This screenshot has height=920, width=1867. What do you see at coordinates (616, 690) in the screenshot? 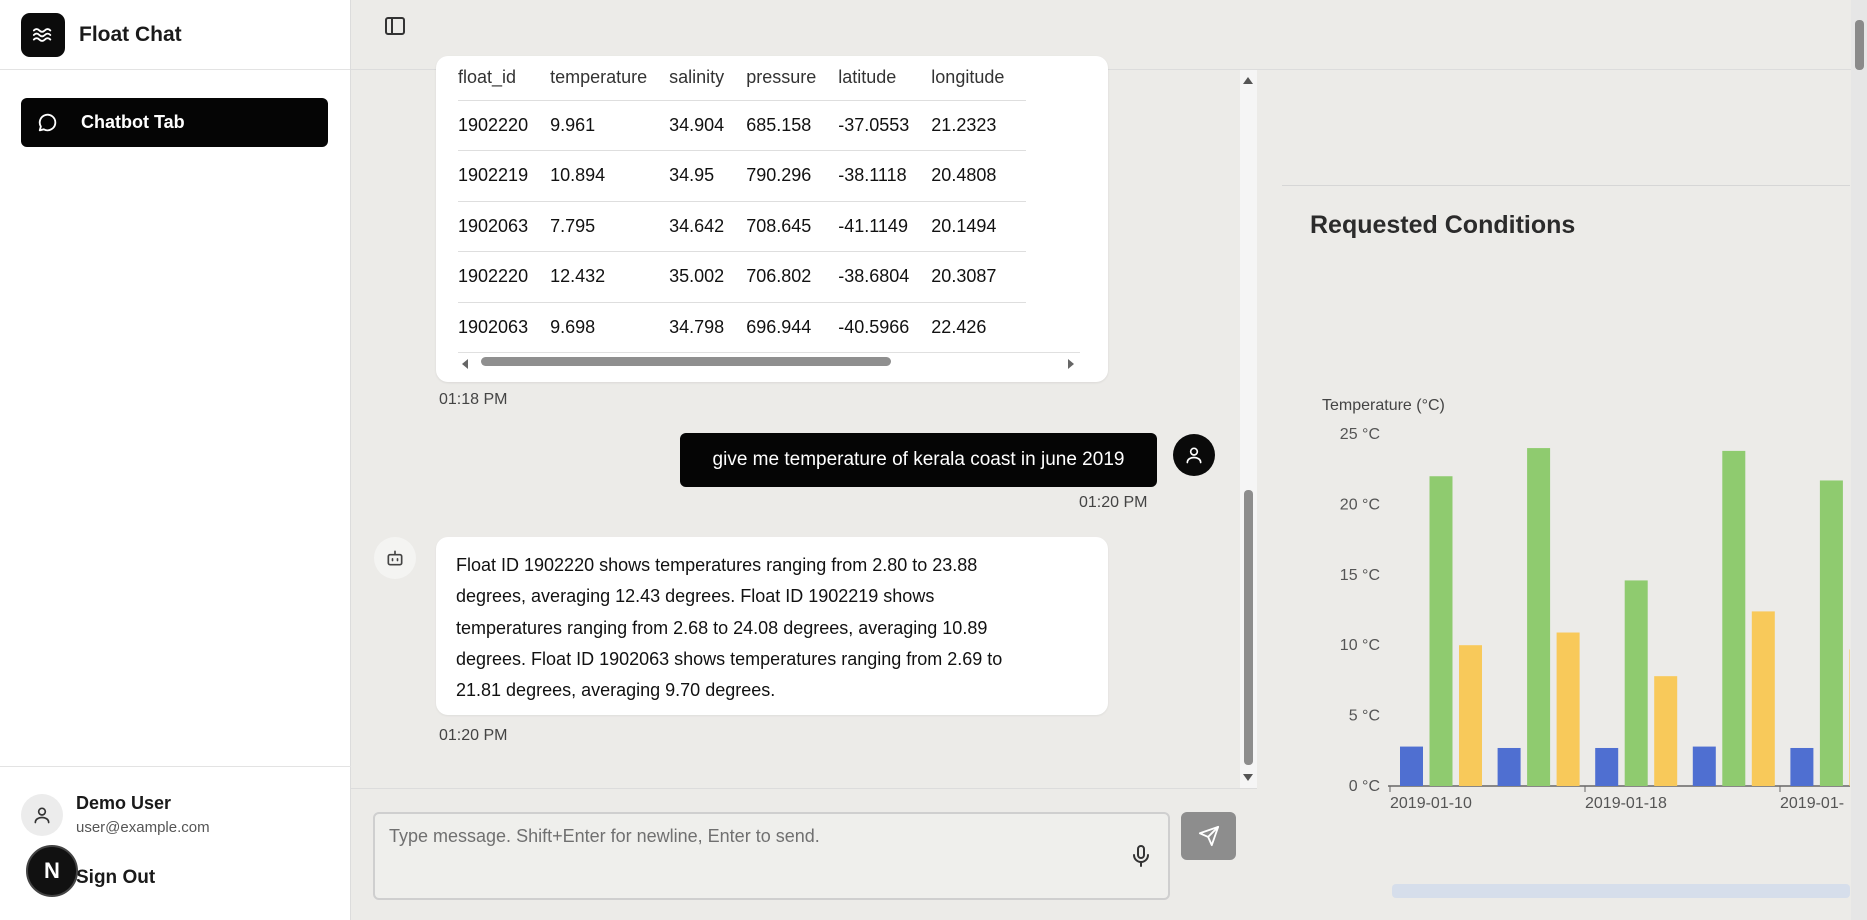
I see `bot-message-line: 21.81 degrees, averaging 9.70 degrees.` at bounding box center [616, 690].